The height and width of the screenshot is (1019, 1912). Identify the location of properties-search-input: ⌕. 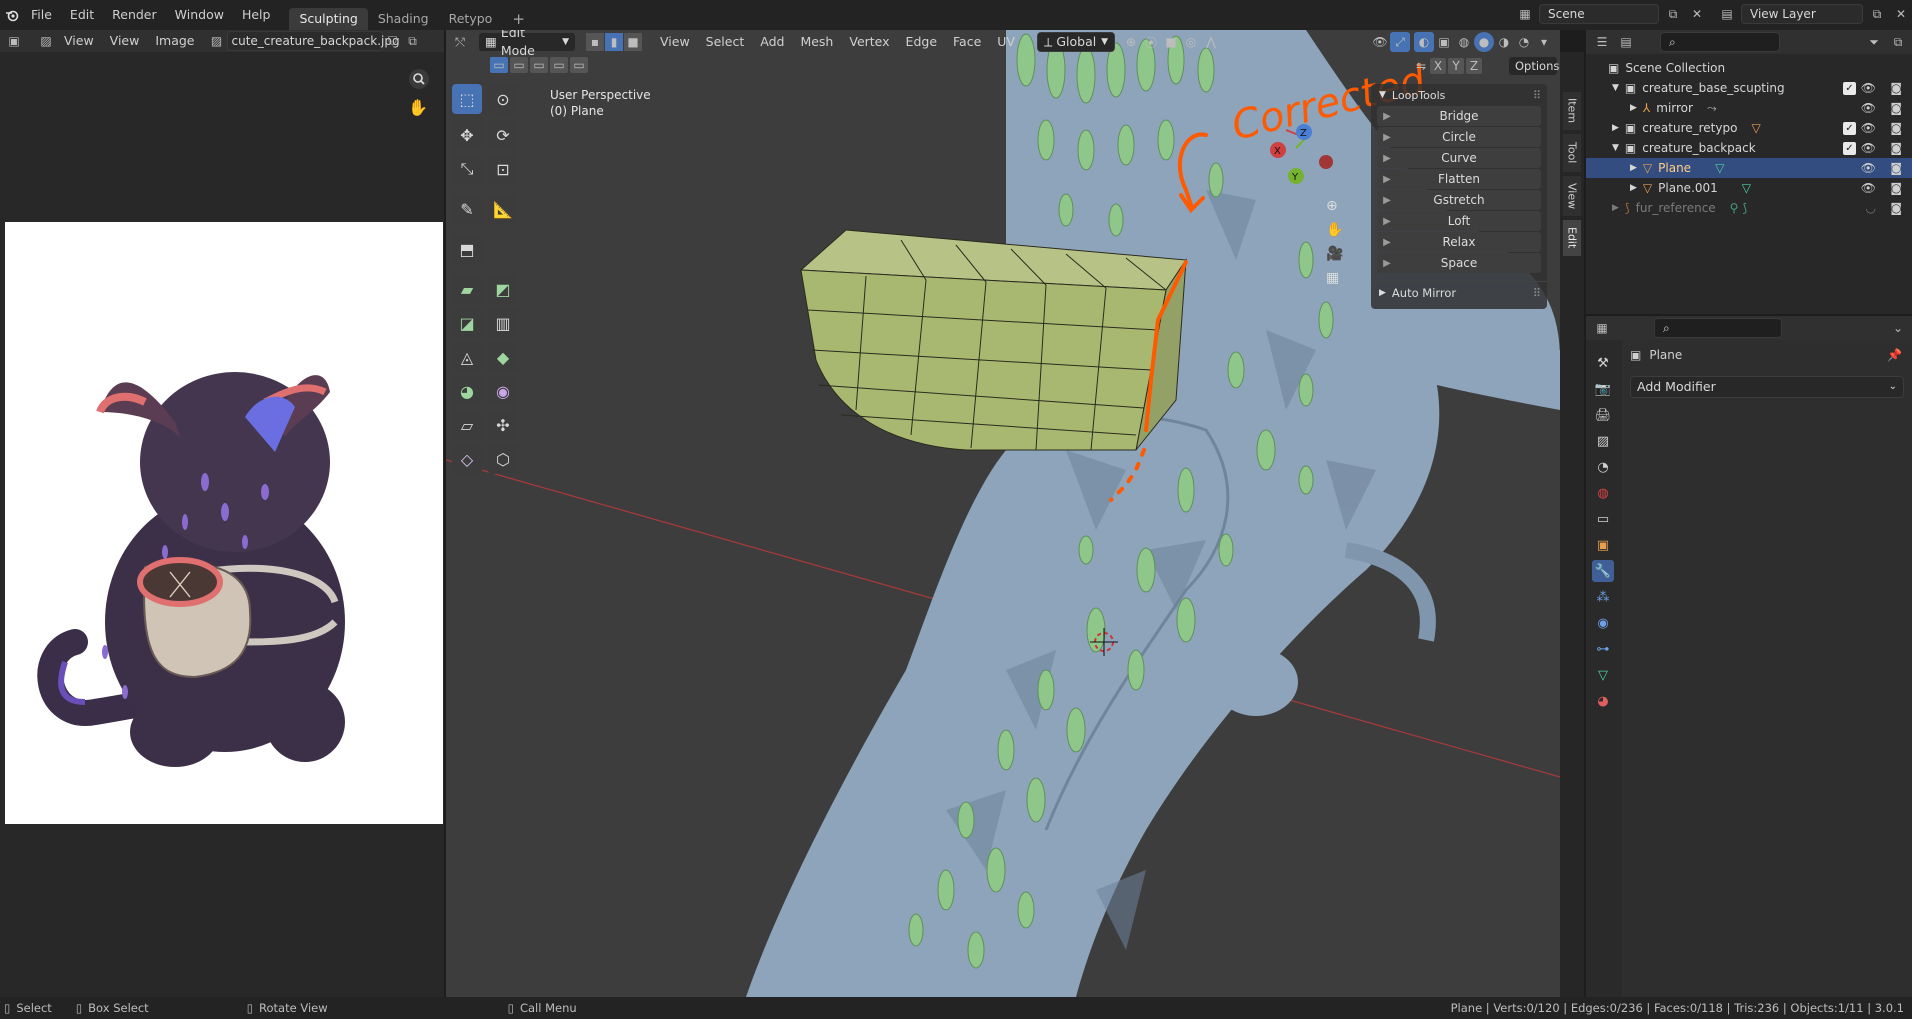
(1718, 328).